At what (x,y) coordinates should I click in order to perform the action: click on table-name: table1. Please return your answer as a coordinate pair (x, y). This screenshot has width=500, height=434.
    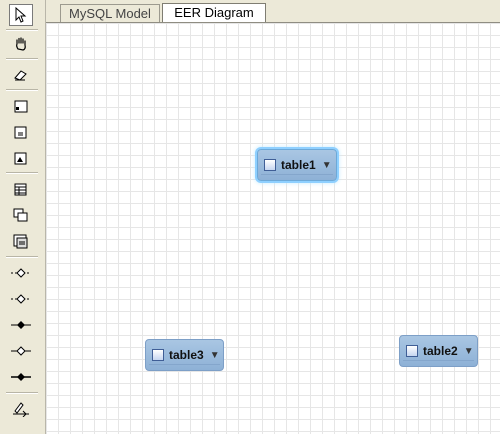
    Looking at the image, I should click on (298, 165).